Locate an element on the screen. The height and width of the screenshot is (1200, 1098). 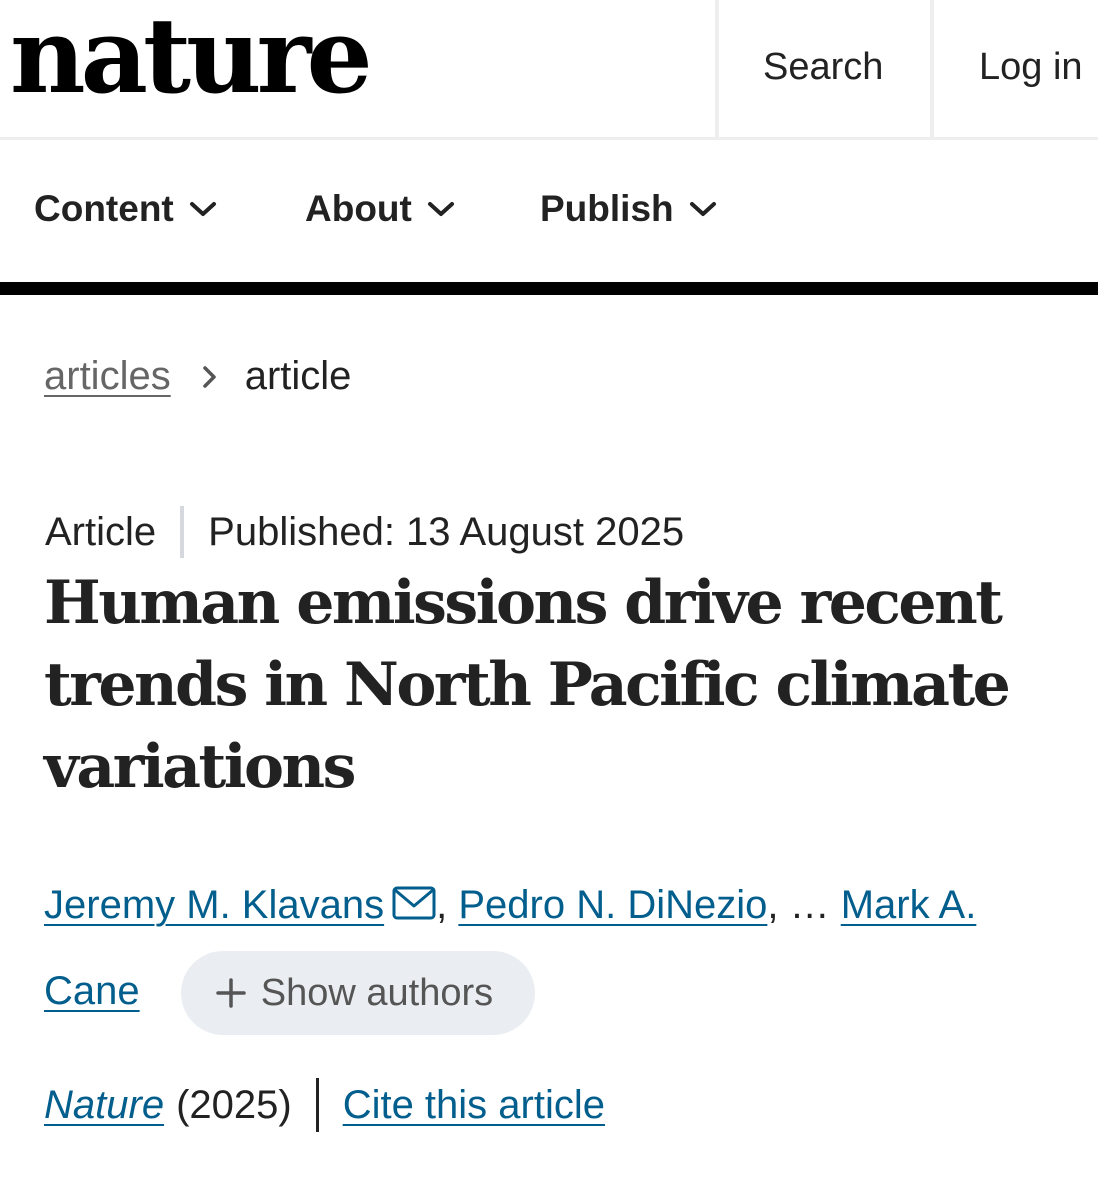
author-link: Jeremy M. Klavans is located at coordinates (214, 905).